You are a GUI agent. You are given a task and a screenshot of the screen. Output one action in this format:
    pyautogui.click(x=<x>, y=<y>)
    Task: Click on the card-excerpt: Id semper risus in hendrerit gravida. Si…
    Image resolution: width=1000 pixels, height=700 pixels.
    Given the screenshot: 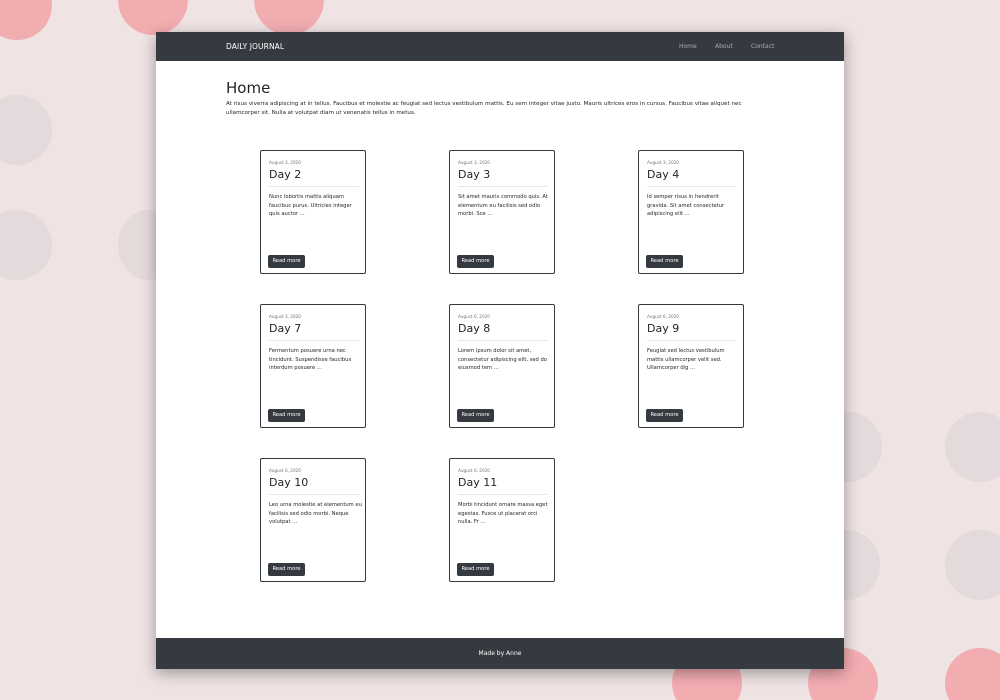 What is the action you would take?
    pyautogui.click(x=686, y=206)
    